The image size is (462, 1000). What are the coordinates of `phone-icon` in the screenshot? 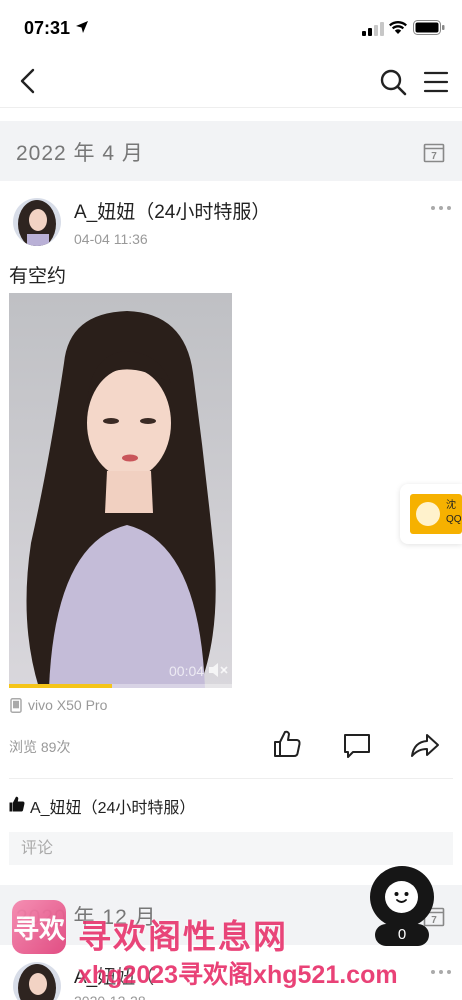 It's located at (16, 705).